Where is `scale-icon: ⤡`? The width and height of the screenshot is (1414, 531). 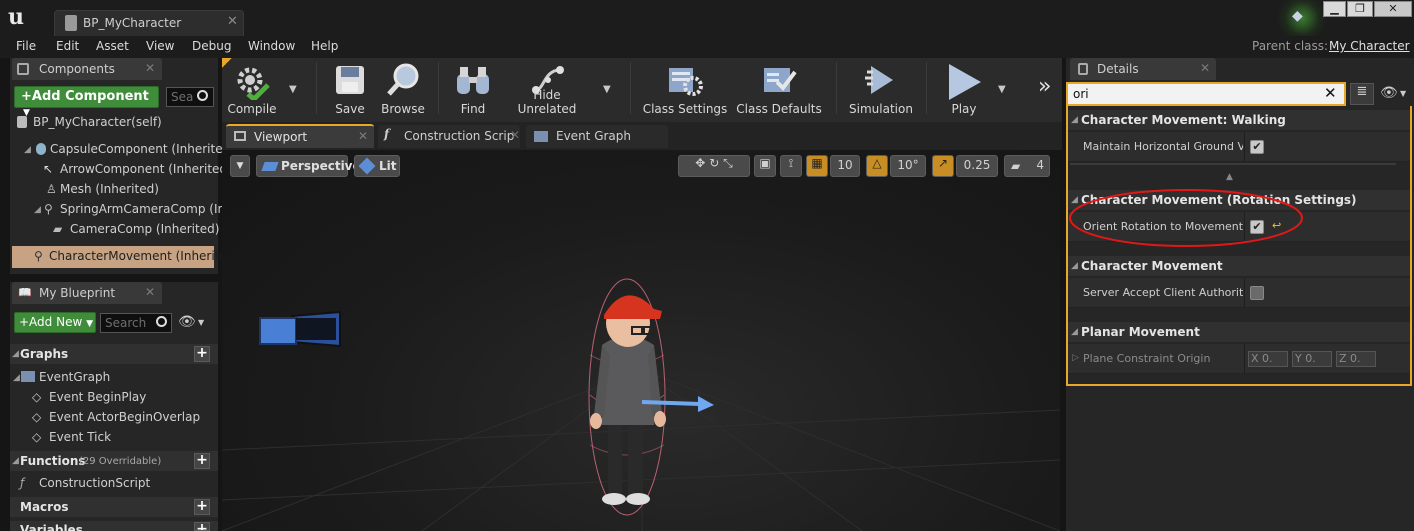
scale-icon: ⤡ is located at coordinates (728, 163).